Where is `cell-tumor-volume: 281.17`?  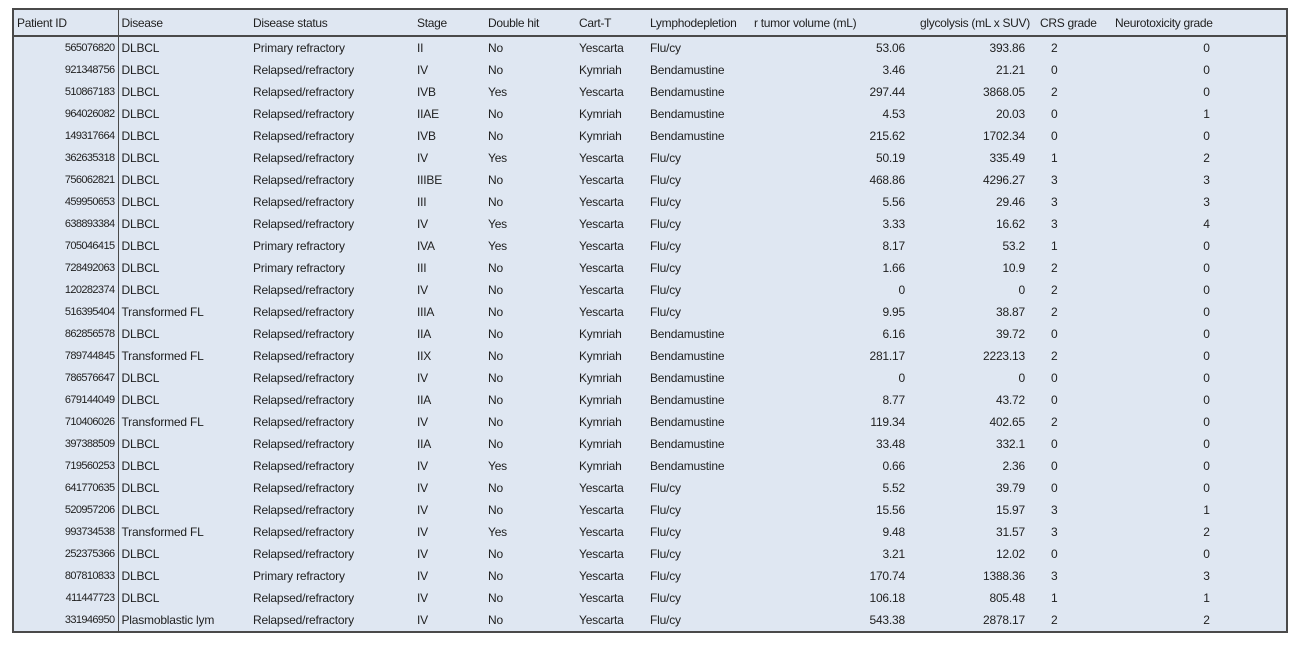 cell-tumor-volume: 281.17 is located at coordinates (835, 356).